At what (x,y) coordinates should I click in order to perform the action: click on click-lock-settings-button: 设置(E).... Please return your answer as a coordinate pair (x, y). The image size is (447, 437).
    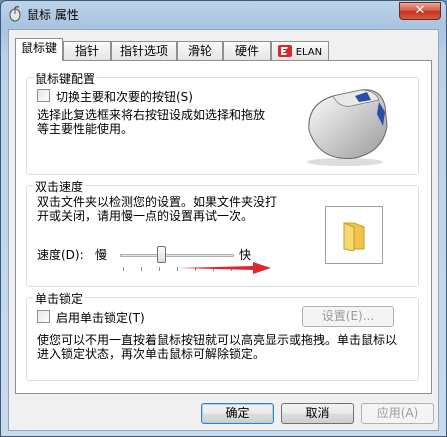
    Looking at the image, I should click on (348, 316).